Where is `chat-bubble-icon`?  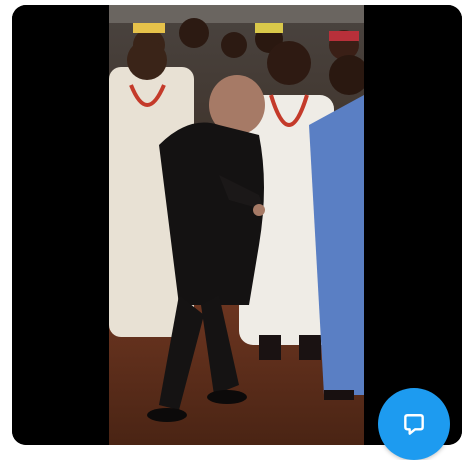 chat-bubble-icon is located at coordinates (414, 424).